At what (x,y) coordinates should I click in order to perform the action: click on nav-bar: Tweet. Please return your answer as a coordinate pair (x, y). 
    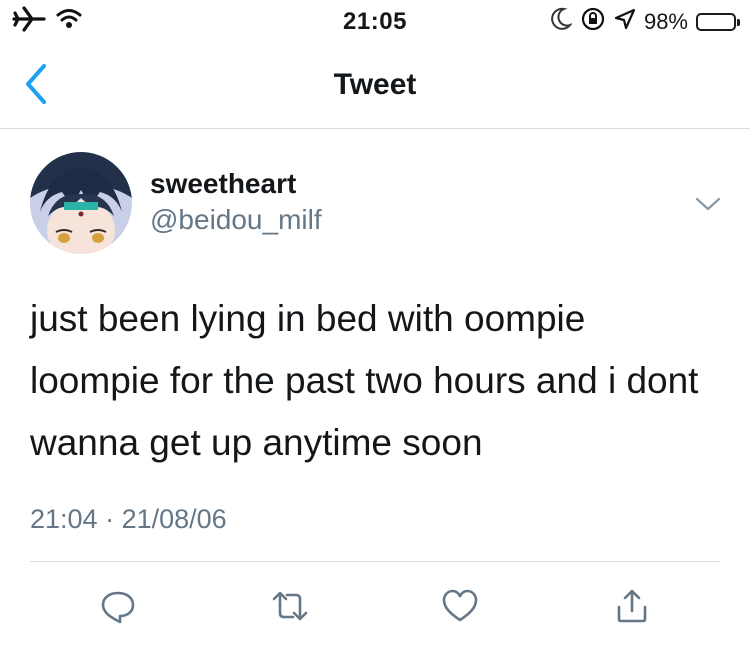
    Looking at the image, I should click on (375, 84).